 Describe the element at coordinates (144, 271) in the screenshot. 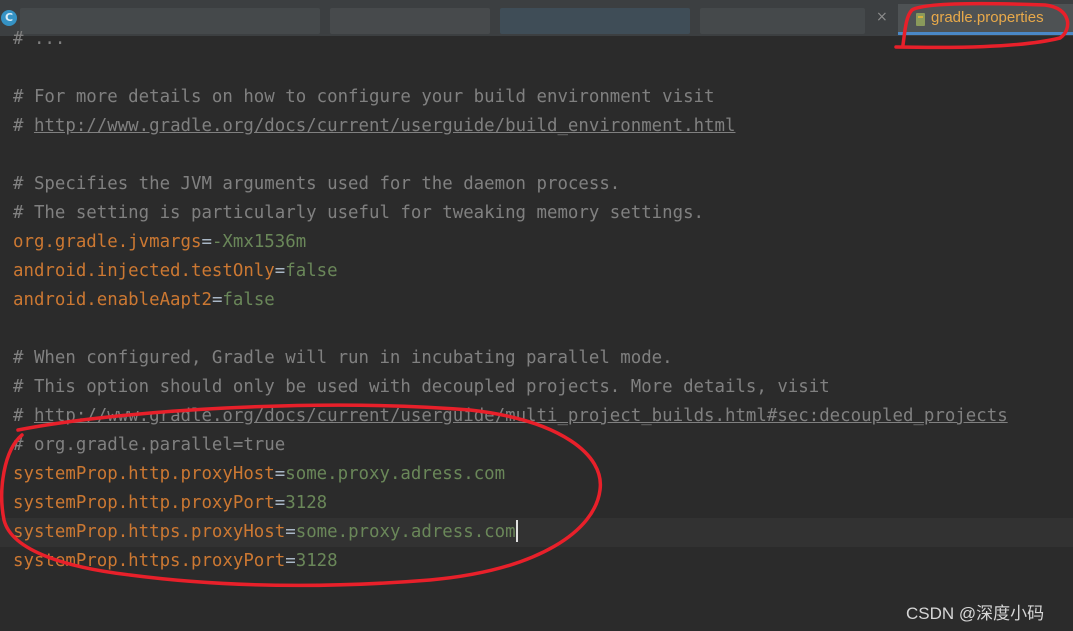

I see `property-key: android.injected.testOnly` at that location.